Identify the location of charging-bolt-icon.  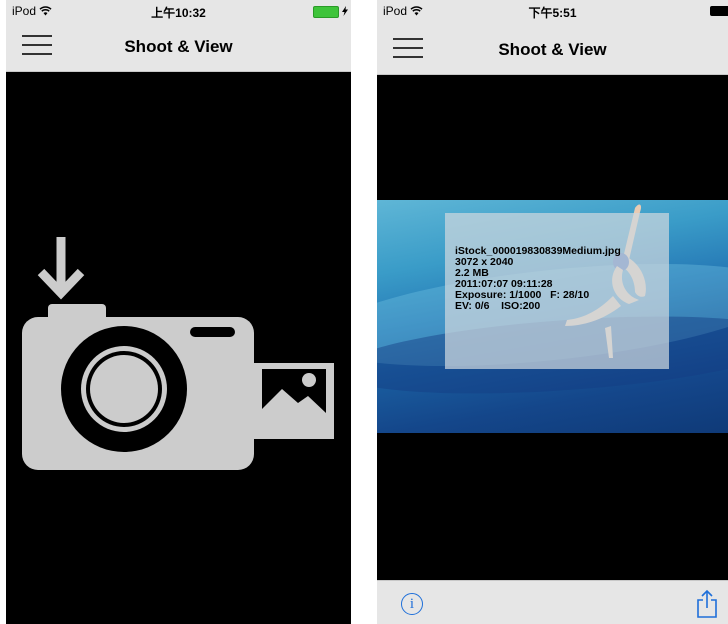
(345, 11).